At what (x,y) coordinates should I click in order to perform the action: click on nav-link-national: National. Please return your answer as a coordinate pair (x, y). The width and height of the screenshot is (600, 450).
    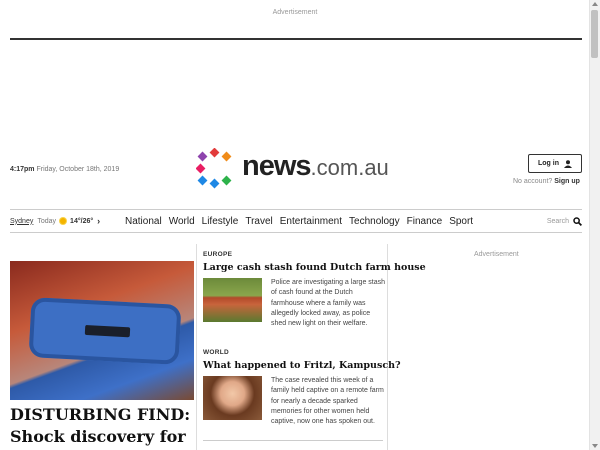
    Looking at the image, I should click on (143, 221).